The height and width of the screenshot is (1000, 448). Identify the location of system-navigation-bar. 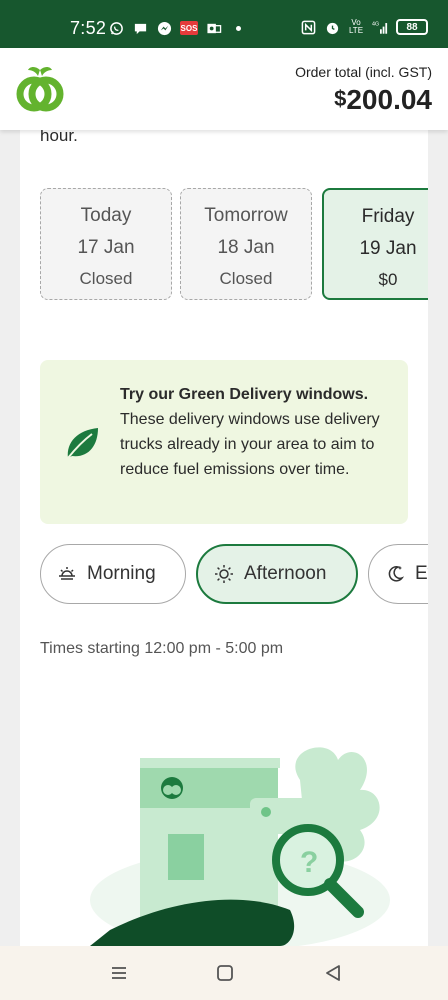
(224, 973).